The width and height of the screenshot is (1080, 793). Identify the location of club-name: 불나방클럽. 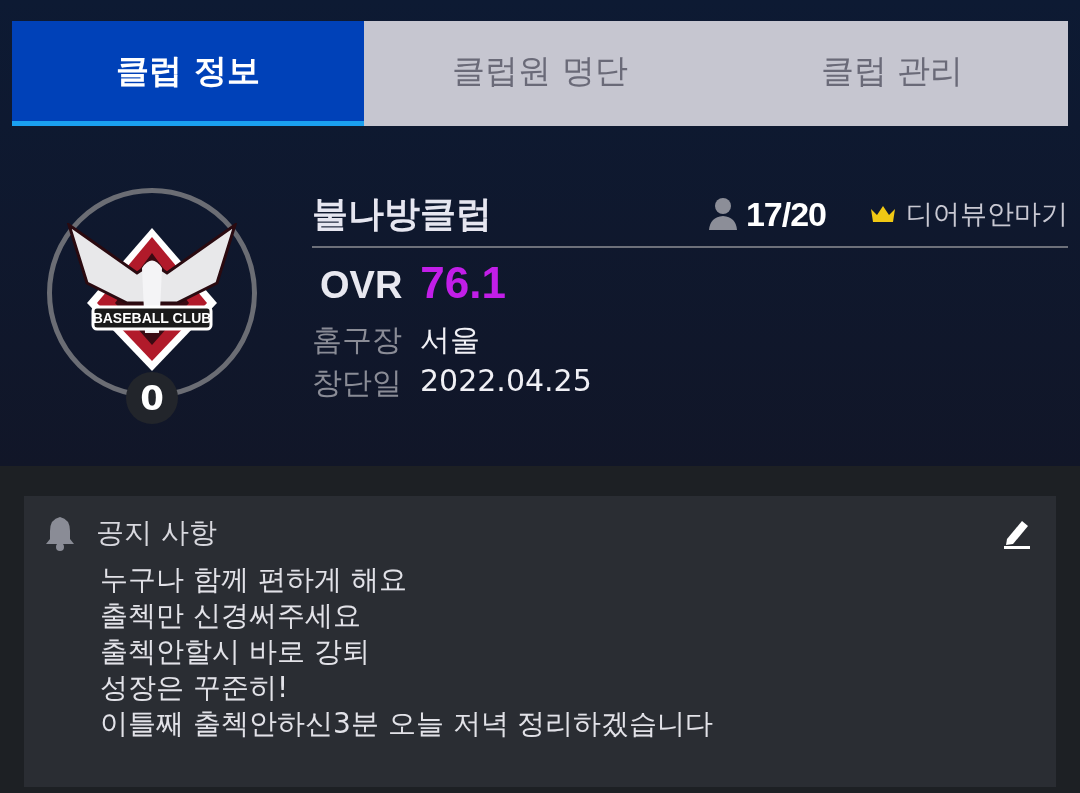
(402, 213).